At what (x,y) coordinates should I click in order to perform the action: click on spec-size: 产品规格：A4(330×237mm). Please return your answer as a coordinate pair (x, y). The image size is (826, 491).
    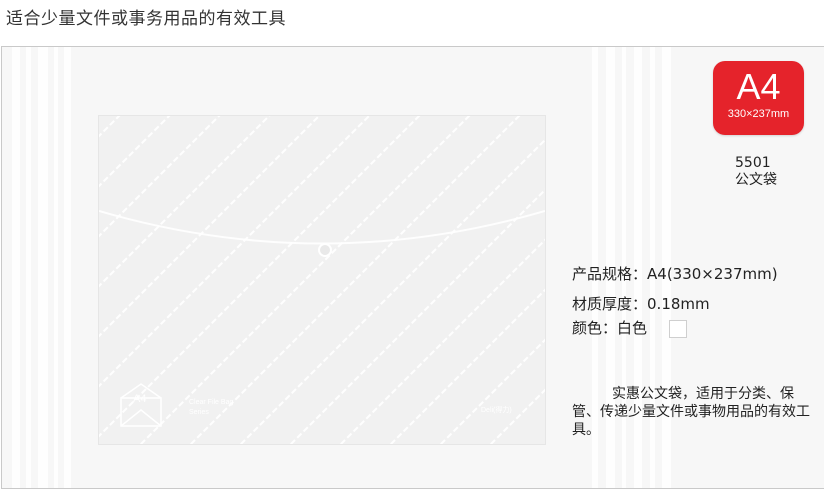
    Looking at the image, I should click on (675, 273).